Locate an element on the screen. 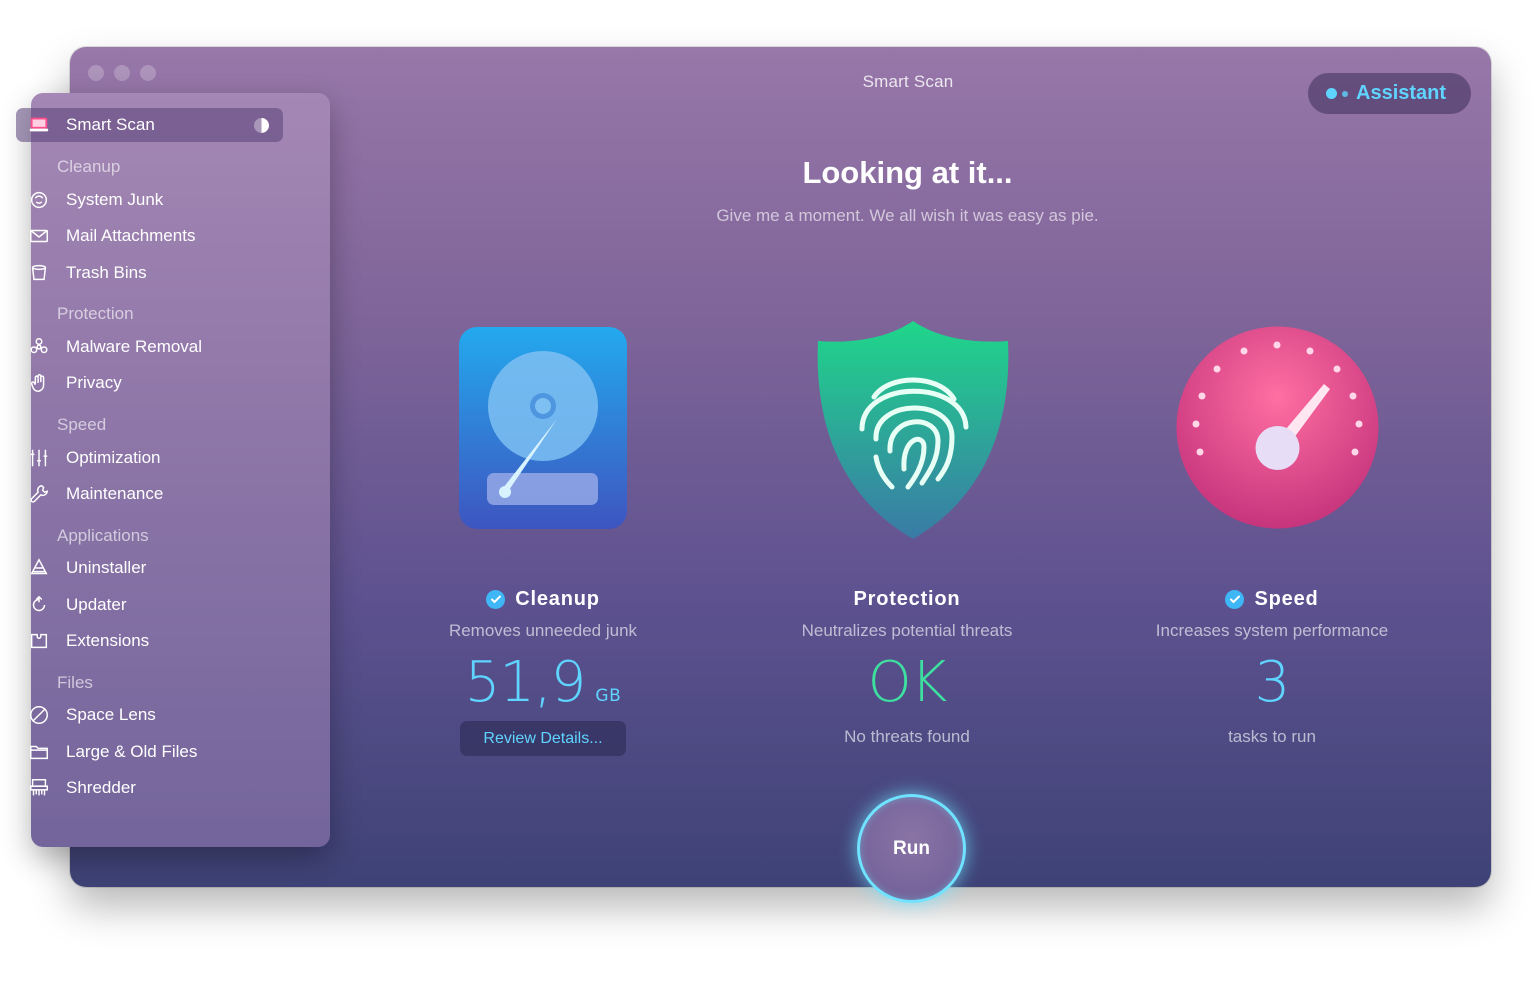 Image resolution: width=1540 pixels, height=982 pixels. sliders-icon is located at coordinates (39, 458).